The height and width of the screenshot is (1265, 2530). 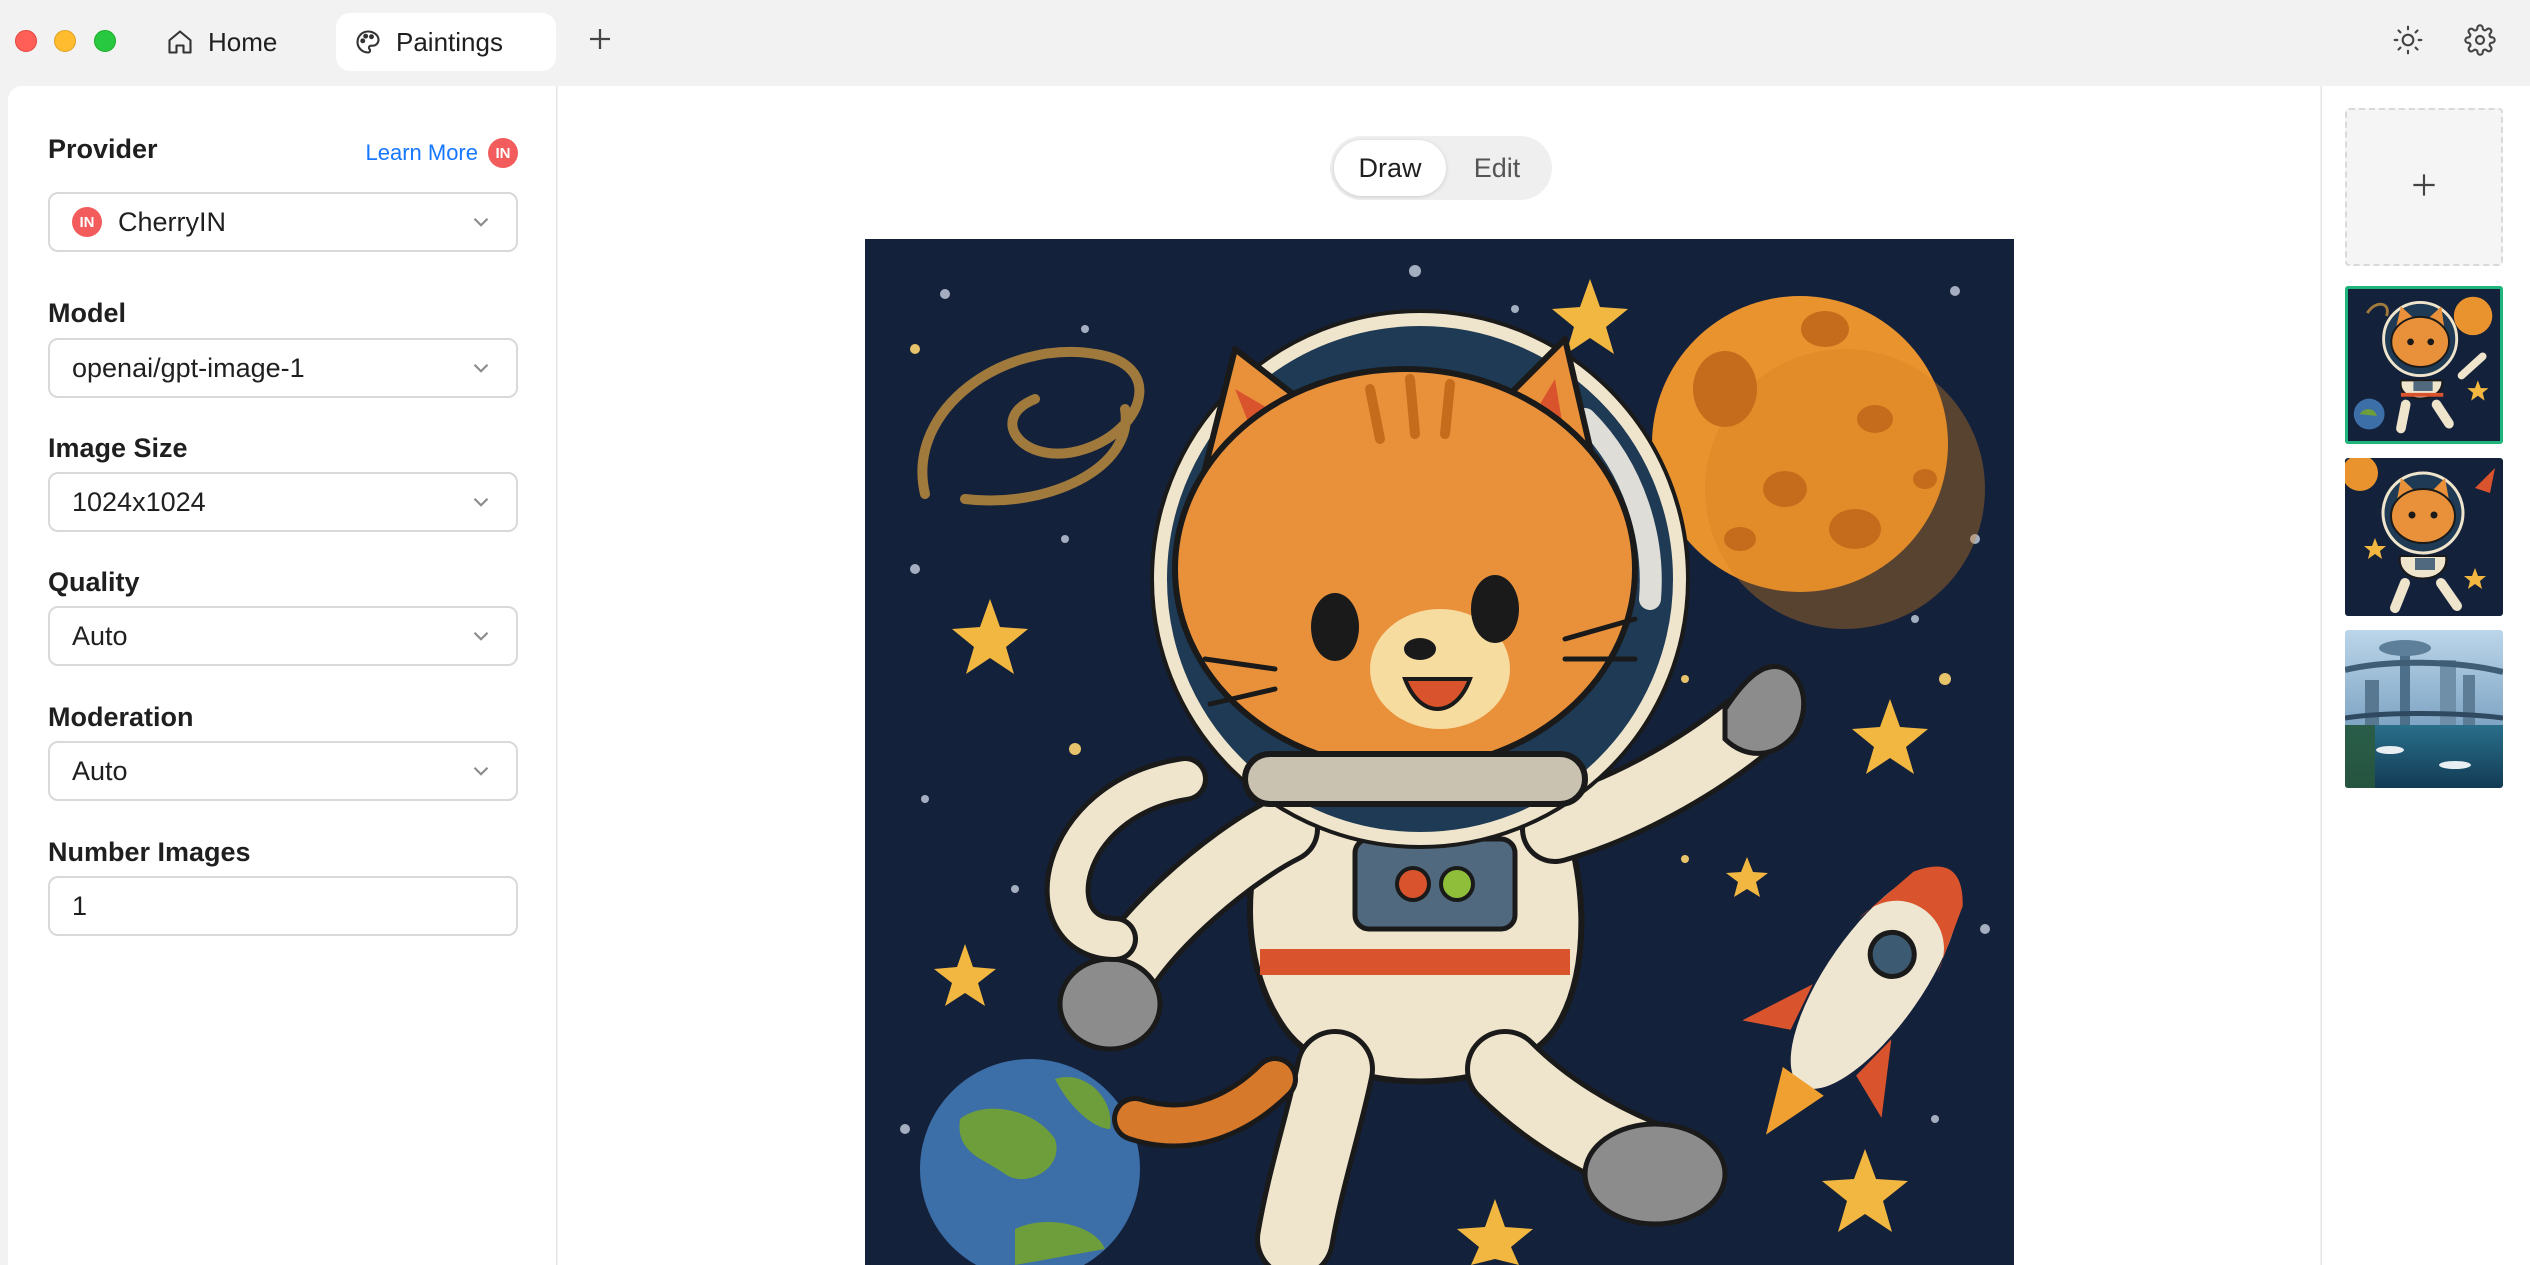 I want to click on palette-icon, so click(x=368, y=42).